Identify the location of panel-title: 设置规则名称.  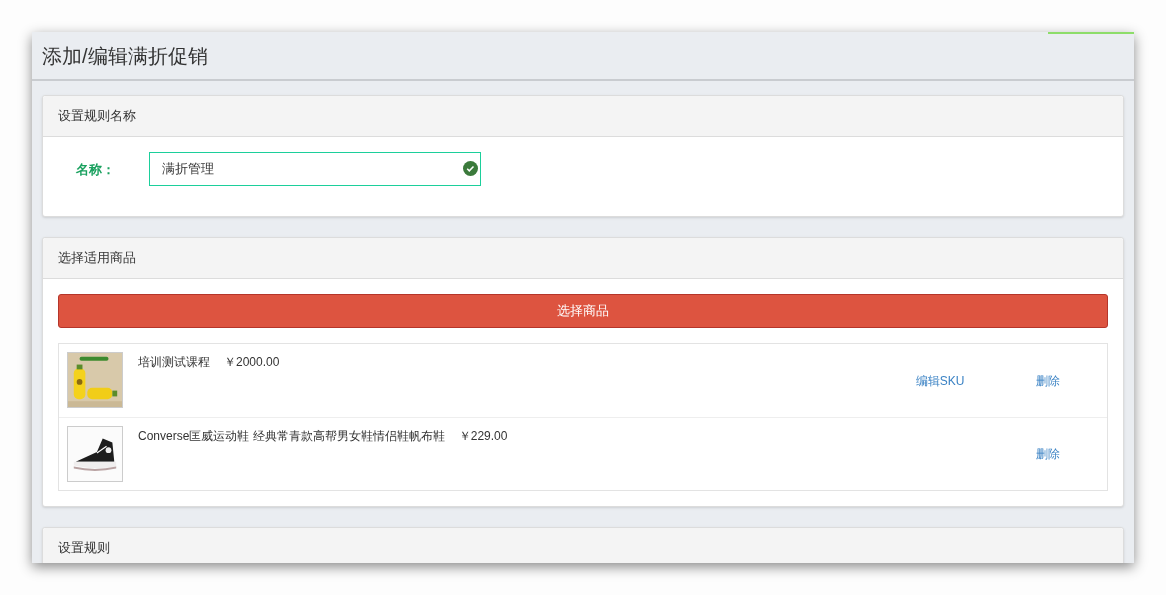
(97, 116).